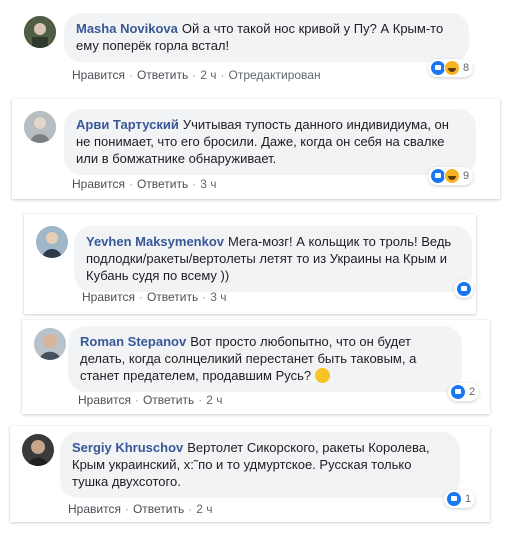 The height and width of the screenshot is (536, 512). What do you see at coordinates (322, 375) in the screenshot?
I see `smiley-emoji-icon` at bounding box center [322, 375].